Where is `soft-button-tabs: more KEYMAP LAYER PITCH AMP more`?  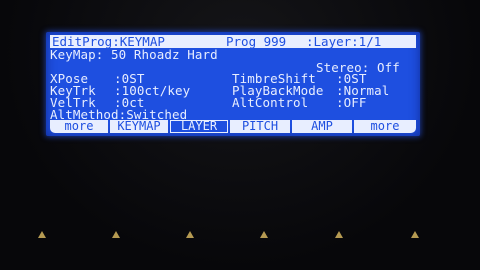 soft-button-tabs: more KEYMAP LAYER PITCH AMP more is located at coordinates (233, 127).